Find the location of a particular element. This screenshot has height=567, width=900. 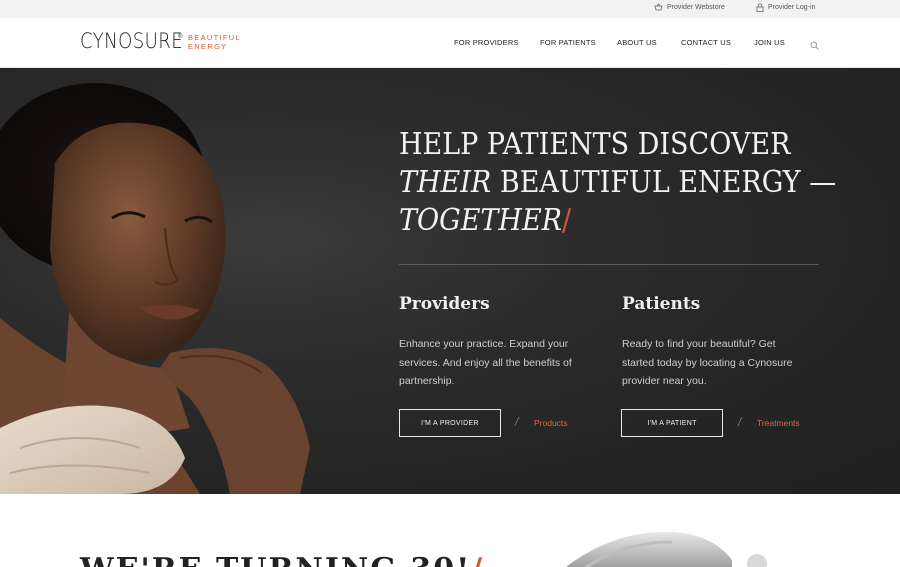

nav-contact-us: CONTACT US is located at coordinates (706, 42).